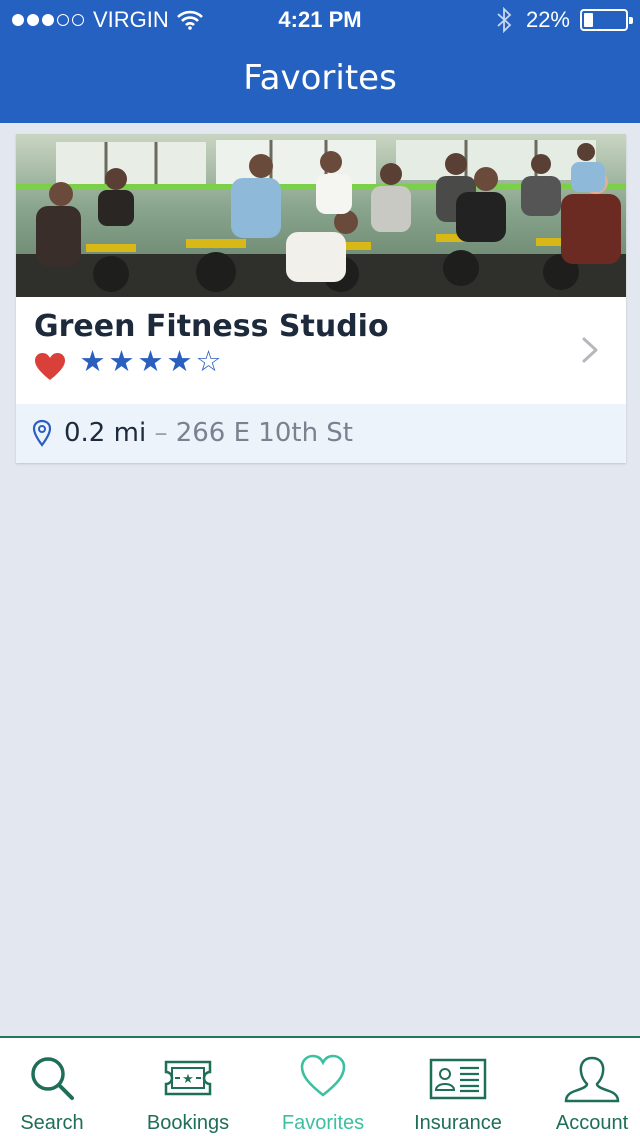 The width and height of the screenshot is (640, 1136). Describe the element at coordinates (320, 78) in the screenshot. I see `page-title: Favorites` at that location.